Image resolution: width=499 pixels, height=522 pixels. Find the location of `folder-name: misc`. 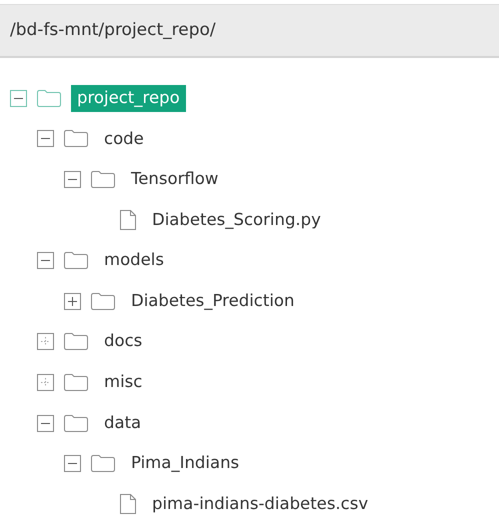

folder-name: misc is located at coordinates (123, 382).